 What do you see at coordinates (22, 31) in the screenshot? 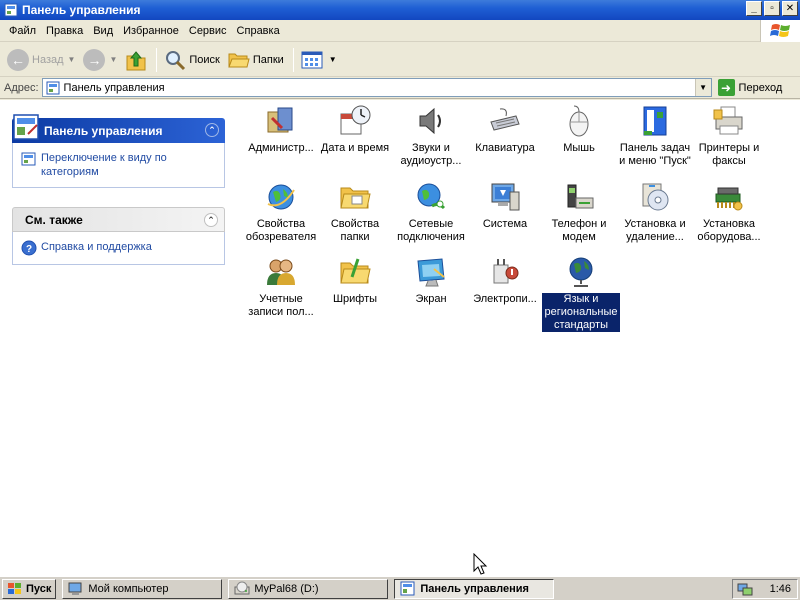
I see `menu-file: Файл` at bounding box center [22, 31].